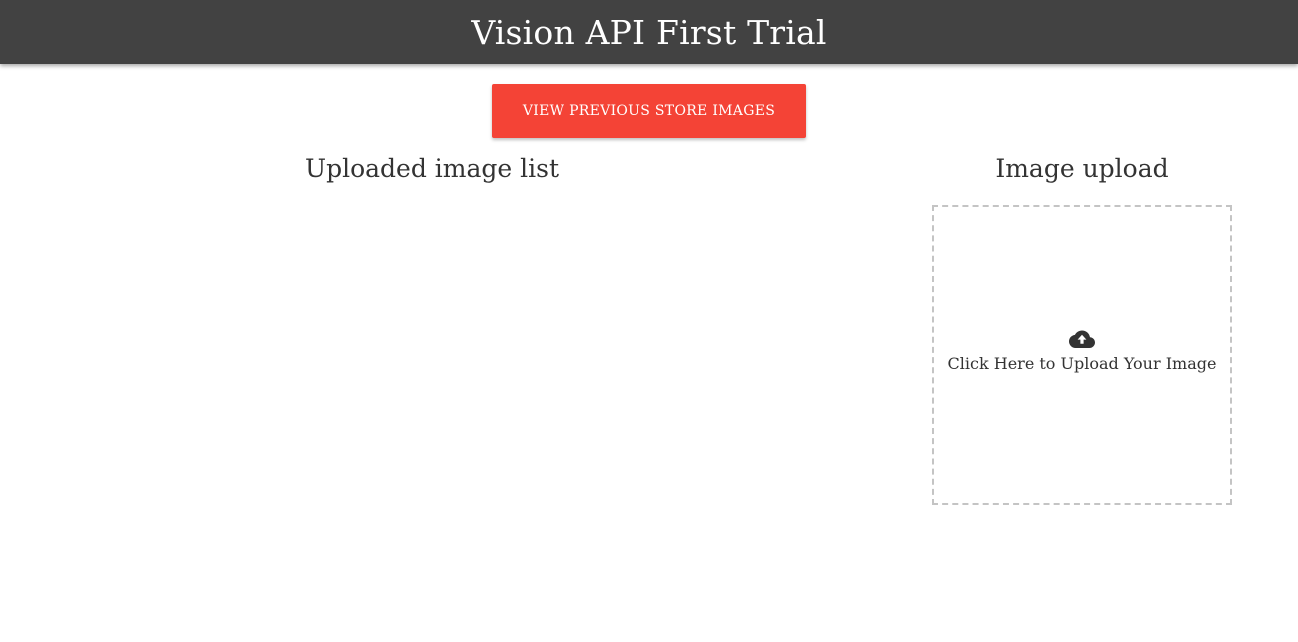 Image resolution: width=1298 pixels, height=642 pixels. I want to click on upload-dropzone: Click Here to Upload Your Image, so click(1082, 355).